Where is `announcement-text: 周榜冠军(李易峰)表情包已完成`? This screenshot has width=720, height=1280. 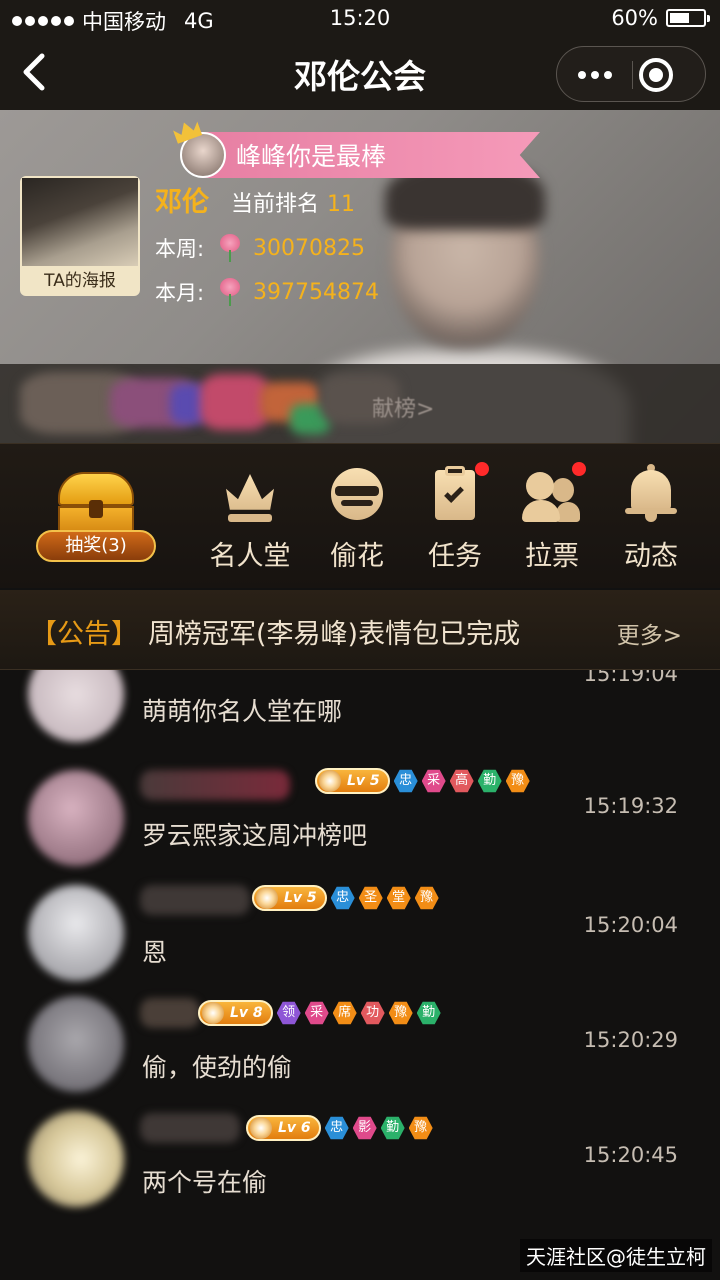 announcement-text: 周榜冠军(李易峰)表情包已完成 is located at coordinates (334, 634).